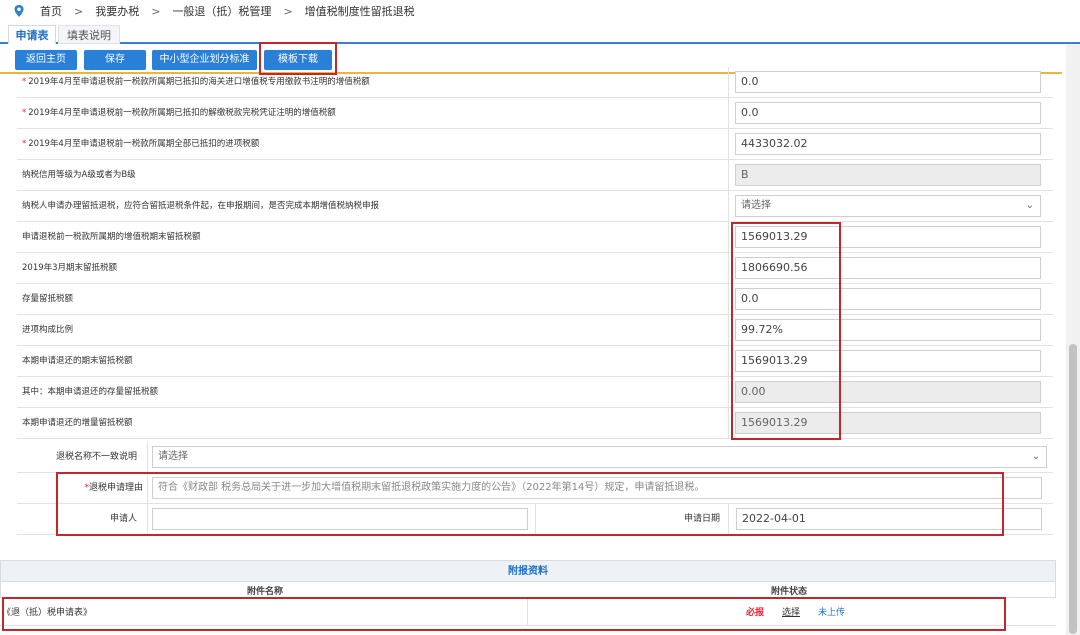 The height and width of the screenshot is (635, 1080). What do you see at coordinates (221, 11) in the screenshot?
I see `breadcrumb-refund-mgmt: 一般退（抵）税管理` at bounding box center [221, 11].